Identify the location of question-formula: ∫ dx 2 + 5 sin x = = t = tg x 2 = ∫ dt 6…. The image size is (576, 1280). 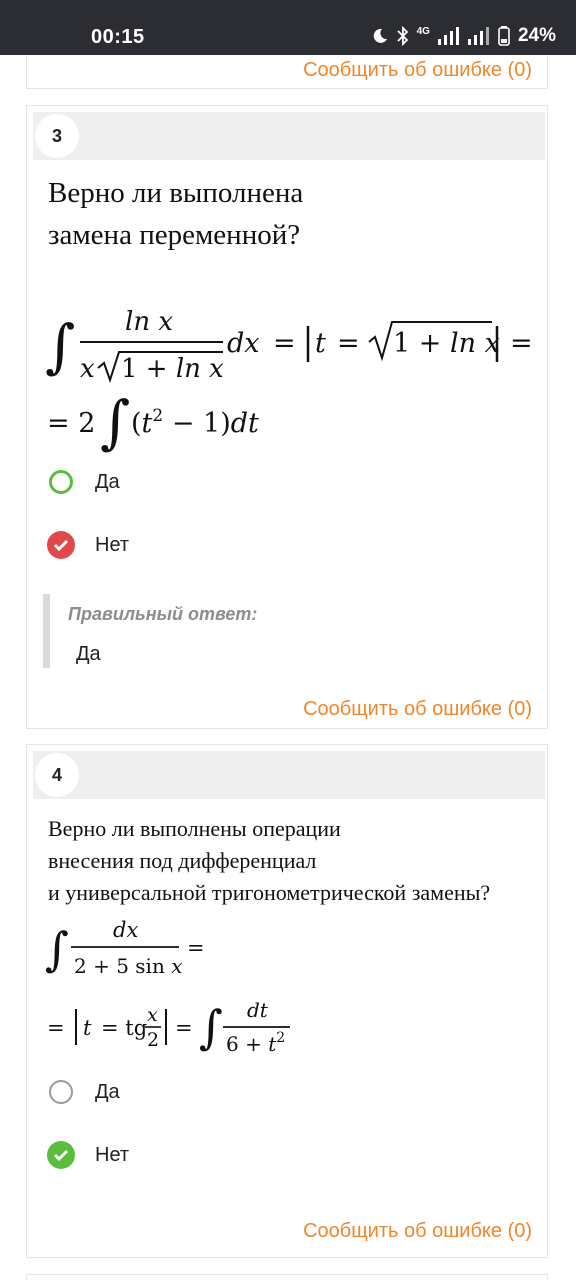
(167, 986).